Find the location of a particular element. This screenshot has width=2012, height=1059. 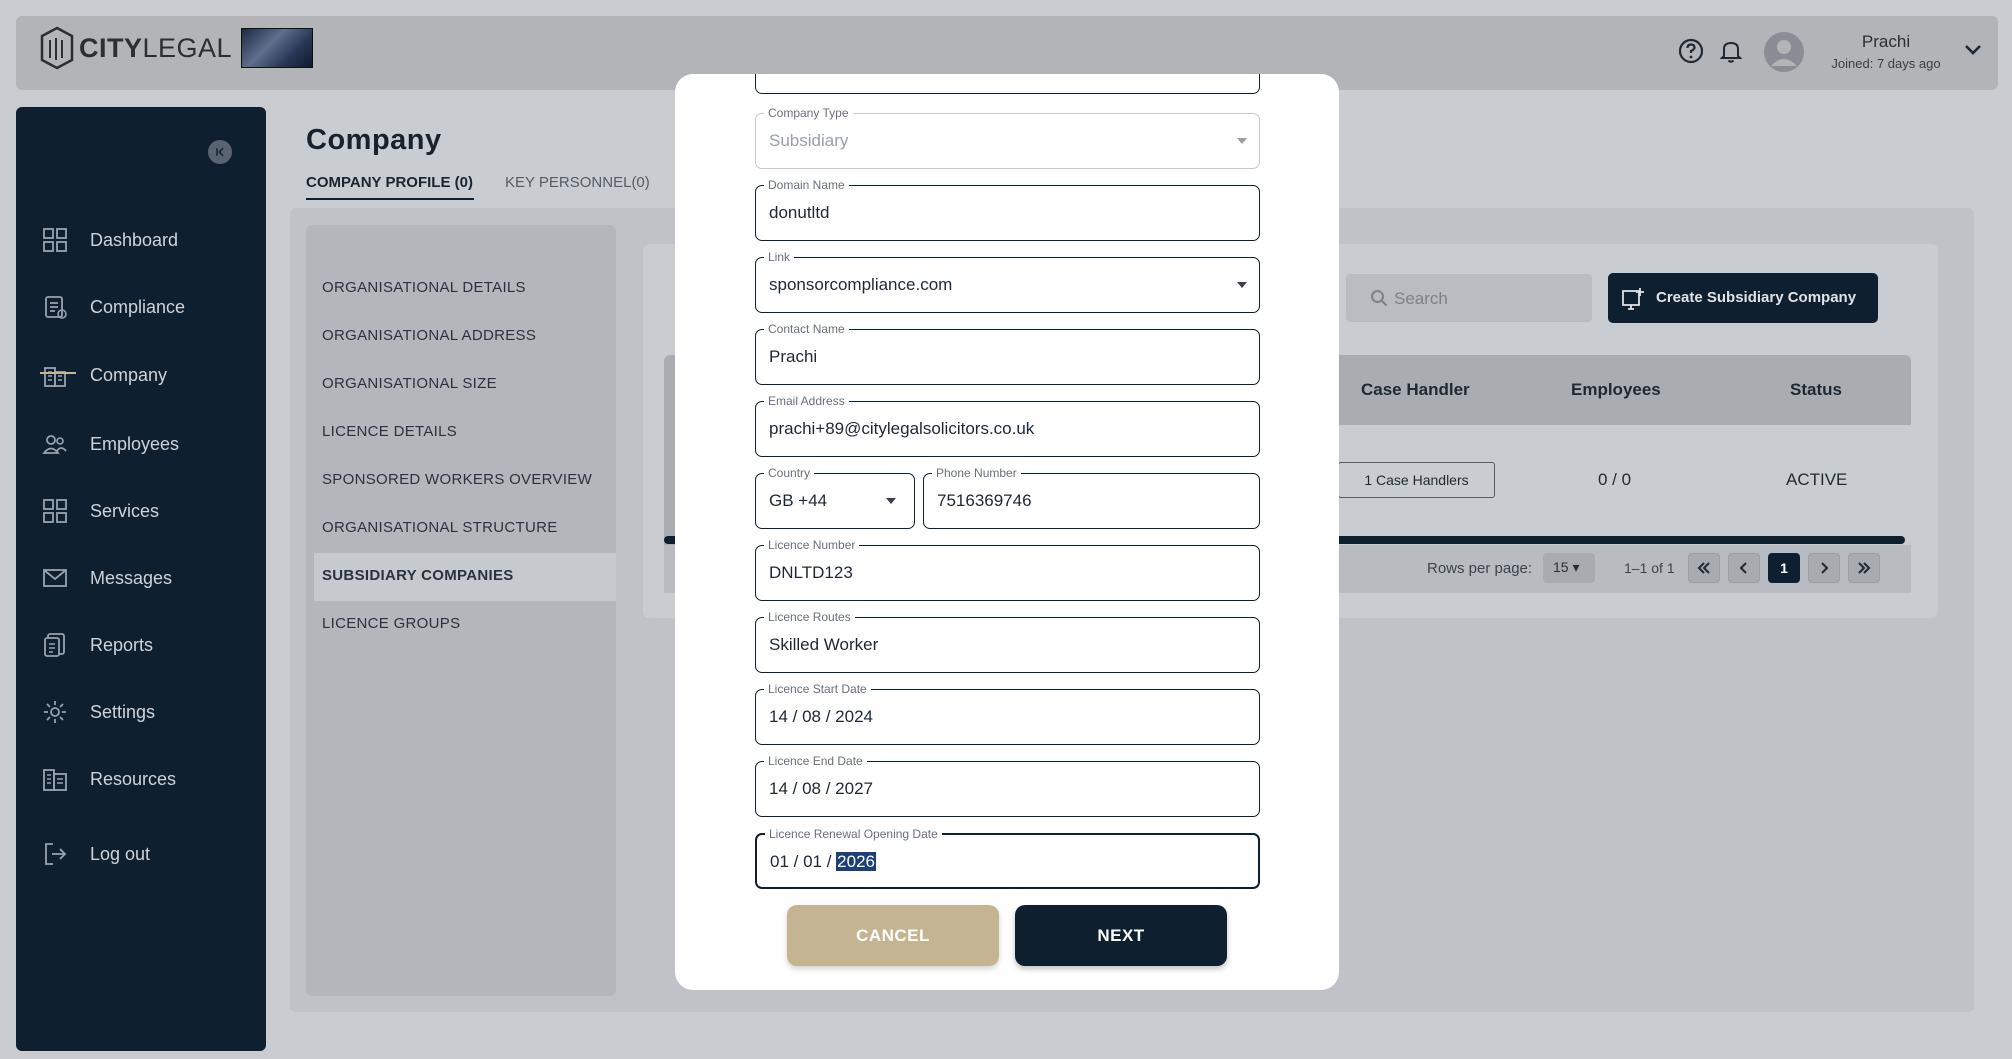

dashboard-icon is located at coordinates (55, 240).